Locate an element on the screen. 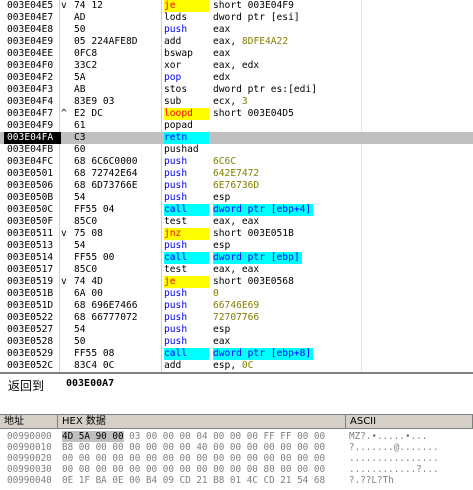 This screenshot has width=473, height=490. instruction-bytes: 74 12 is located at coordinates (88, 5).